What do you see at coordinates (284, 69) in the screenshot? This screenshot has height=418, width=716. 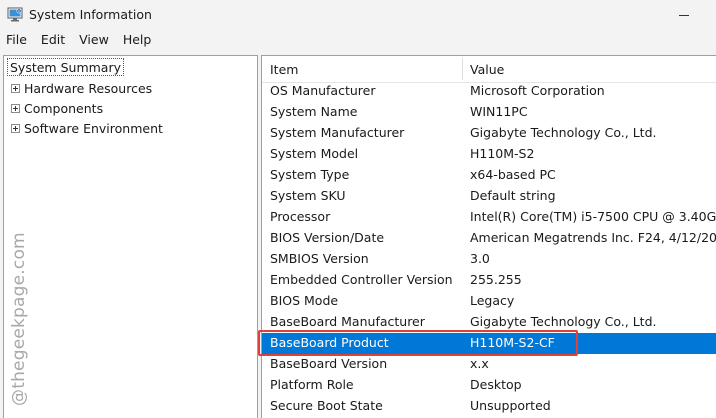 I see `column-header-item: Item` at bounding box center [284, 69].